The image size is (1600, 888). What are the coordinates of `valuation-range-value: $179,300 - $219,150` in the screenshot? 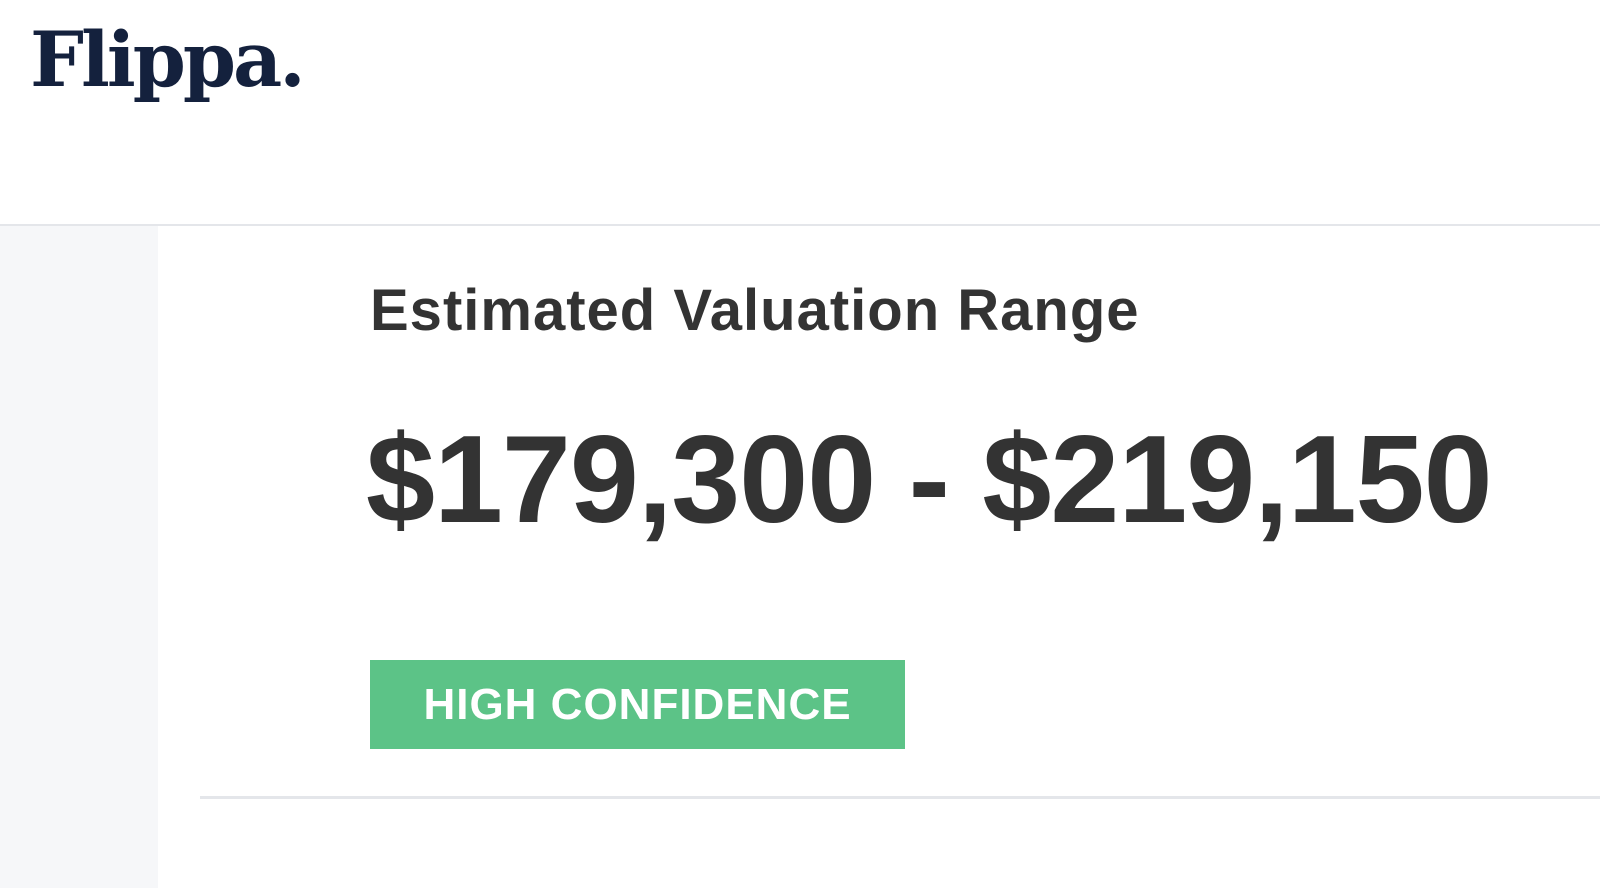 It's located at (929, 480).